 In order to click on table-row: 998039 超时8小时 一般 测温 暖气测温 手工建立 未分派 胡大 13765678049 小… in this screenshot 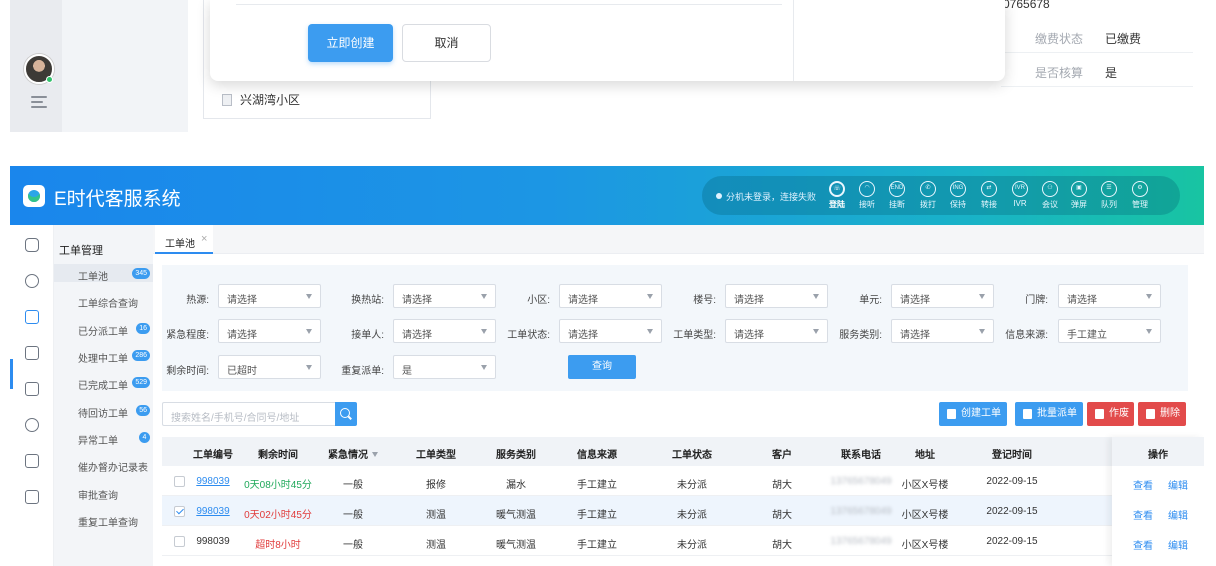, I will do `click(683, 541)`.